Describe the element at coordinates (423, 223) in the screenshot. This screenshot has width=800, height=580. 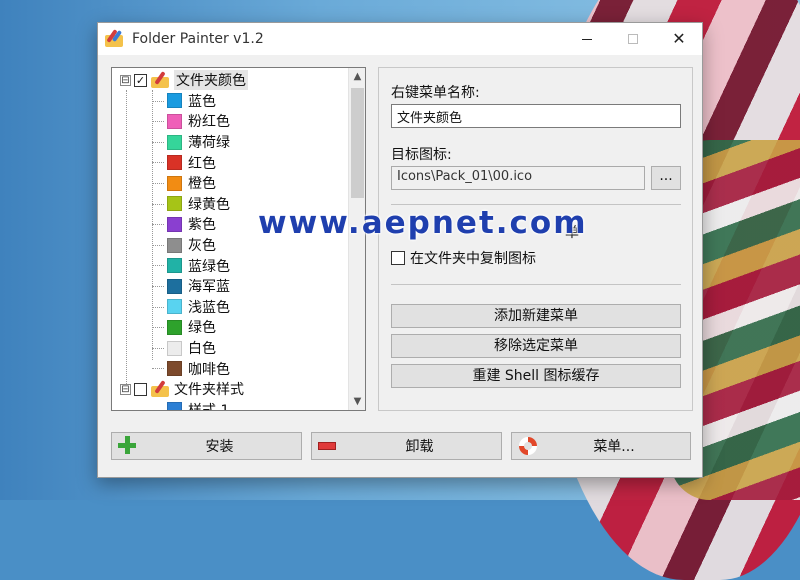
I see `watermark-text: www.aepnet.com` at that location.